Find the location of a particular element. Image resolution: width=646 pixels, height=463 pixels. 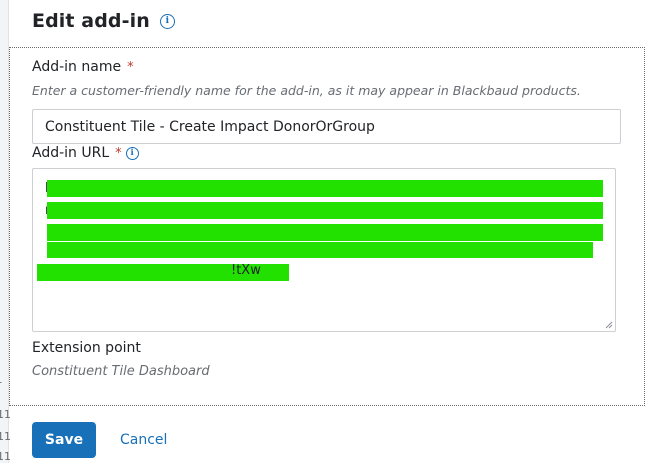

resize-handle-icon is located at coordinates (609, 325).